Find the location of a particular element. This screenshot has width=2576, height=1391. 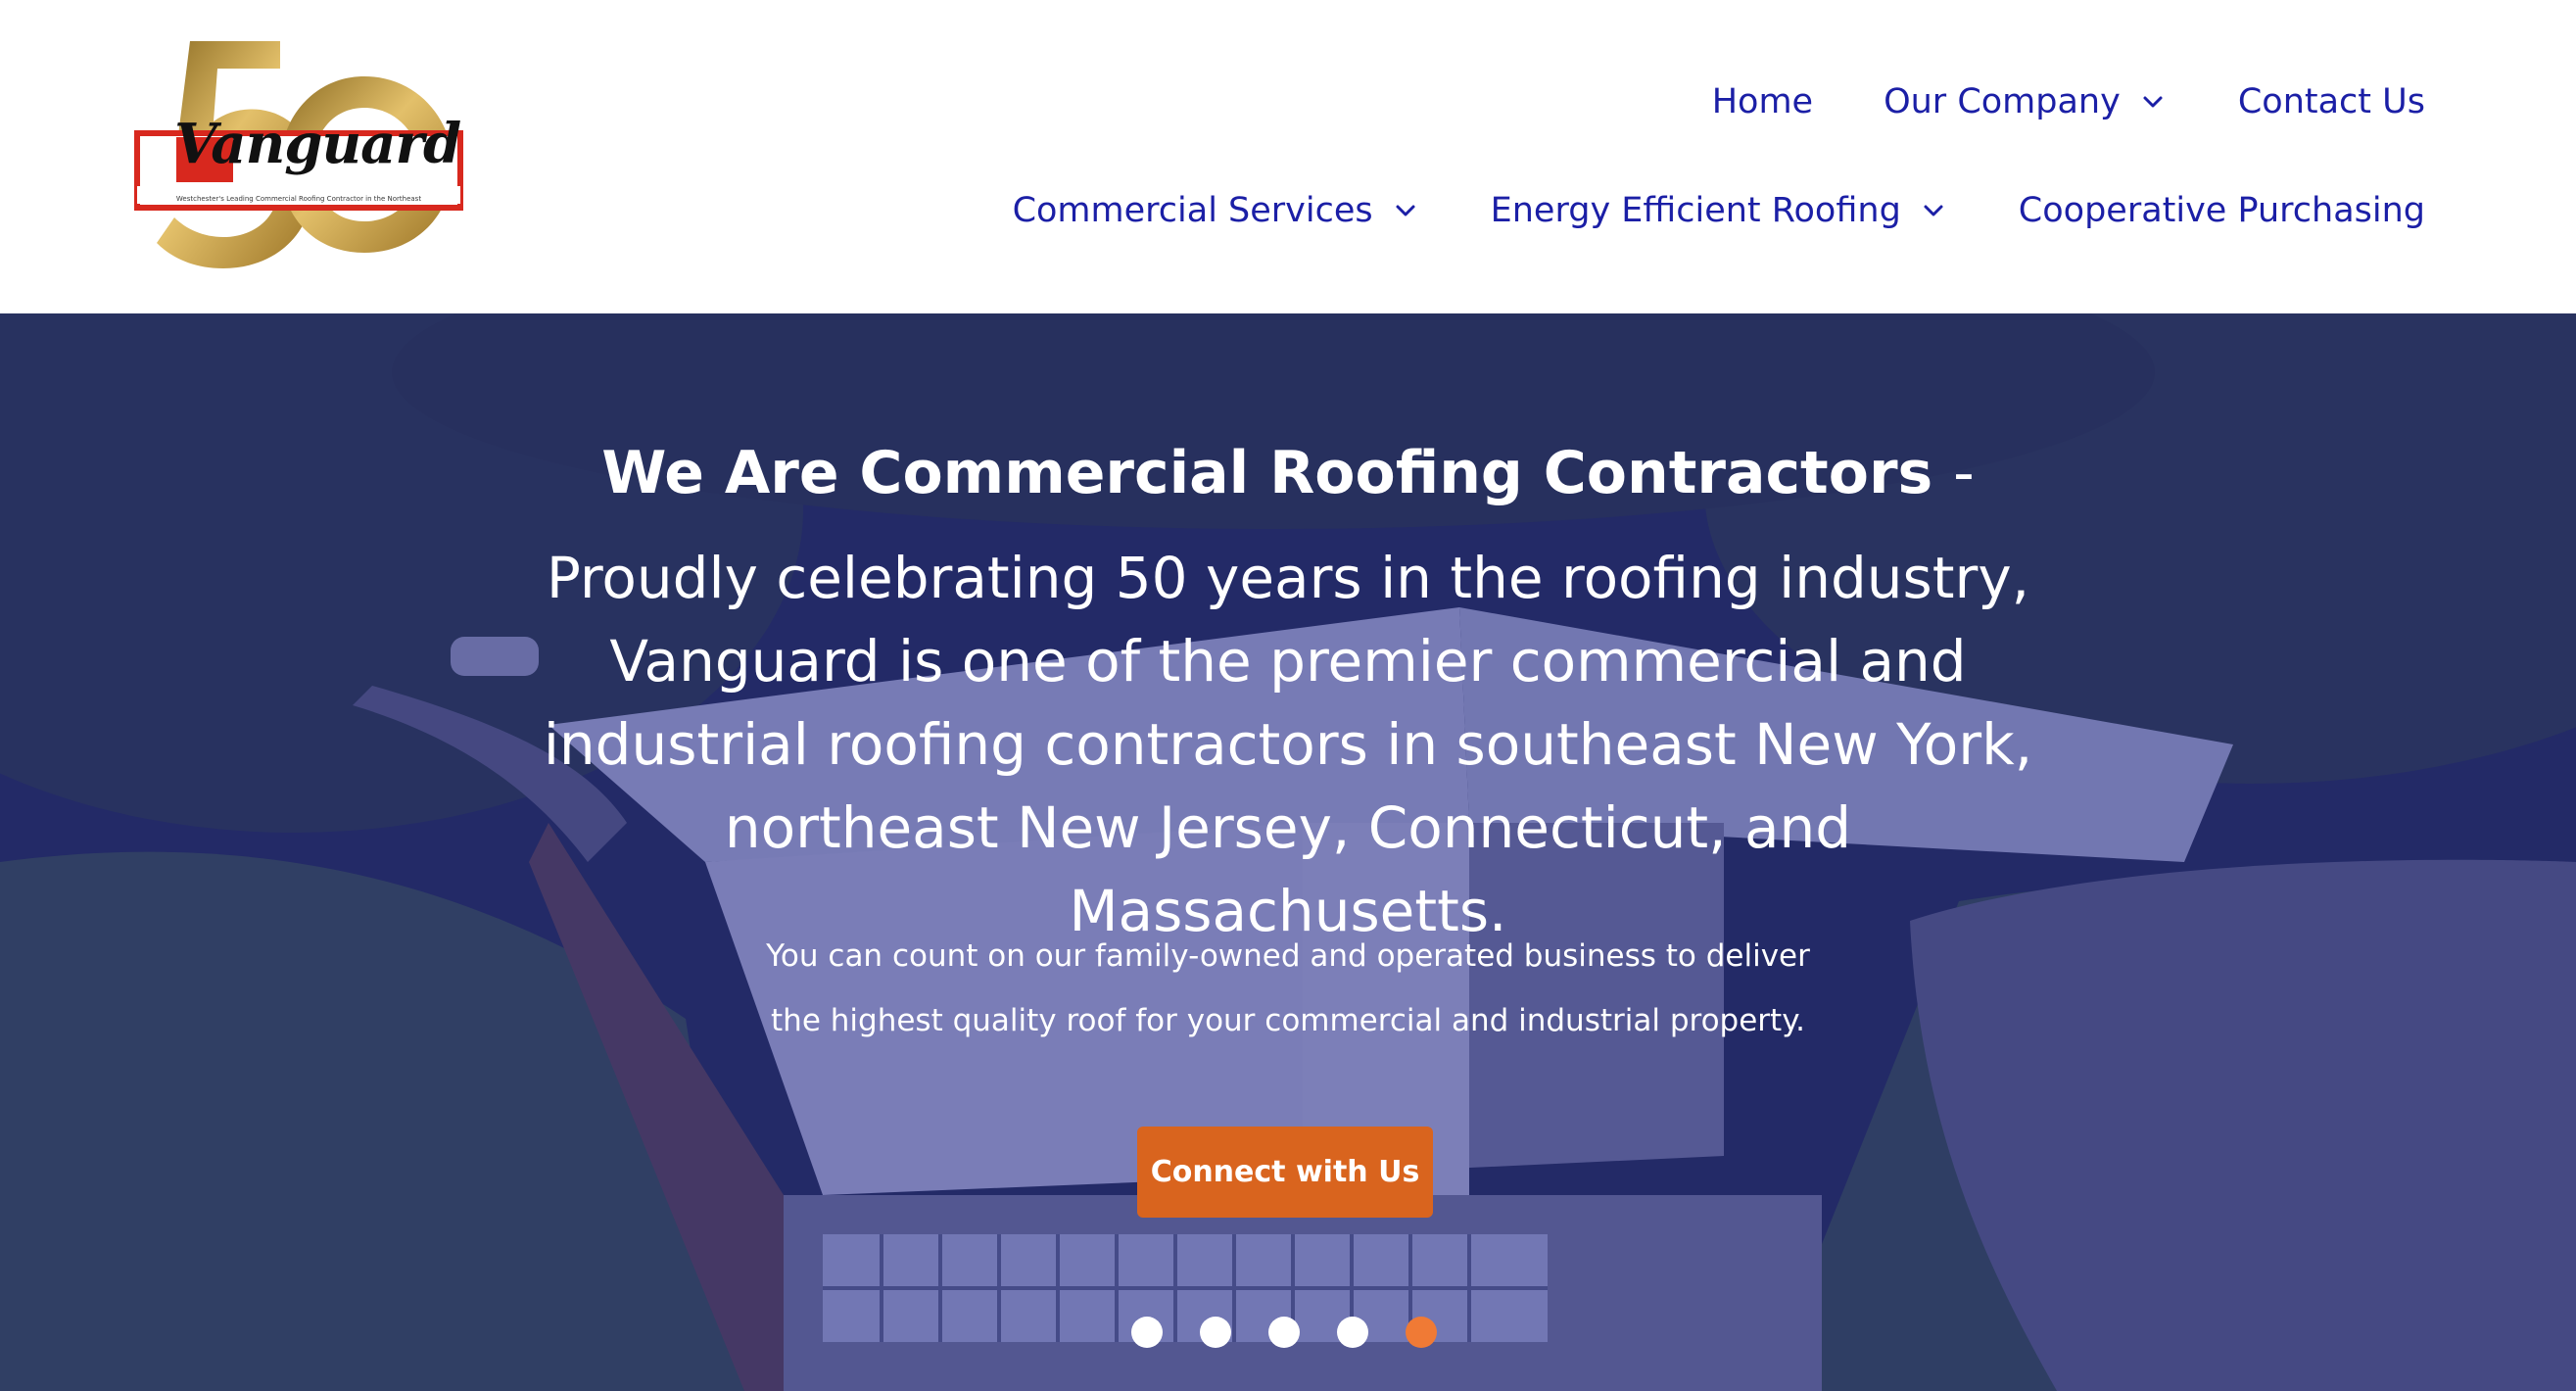

nav-contact-us: Contact Us is located at coordinates (2331, 101).